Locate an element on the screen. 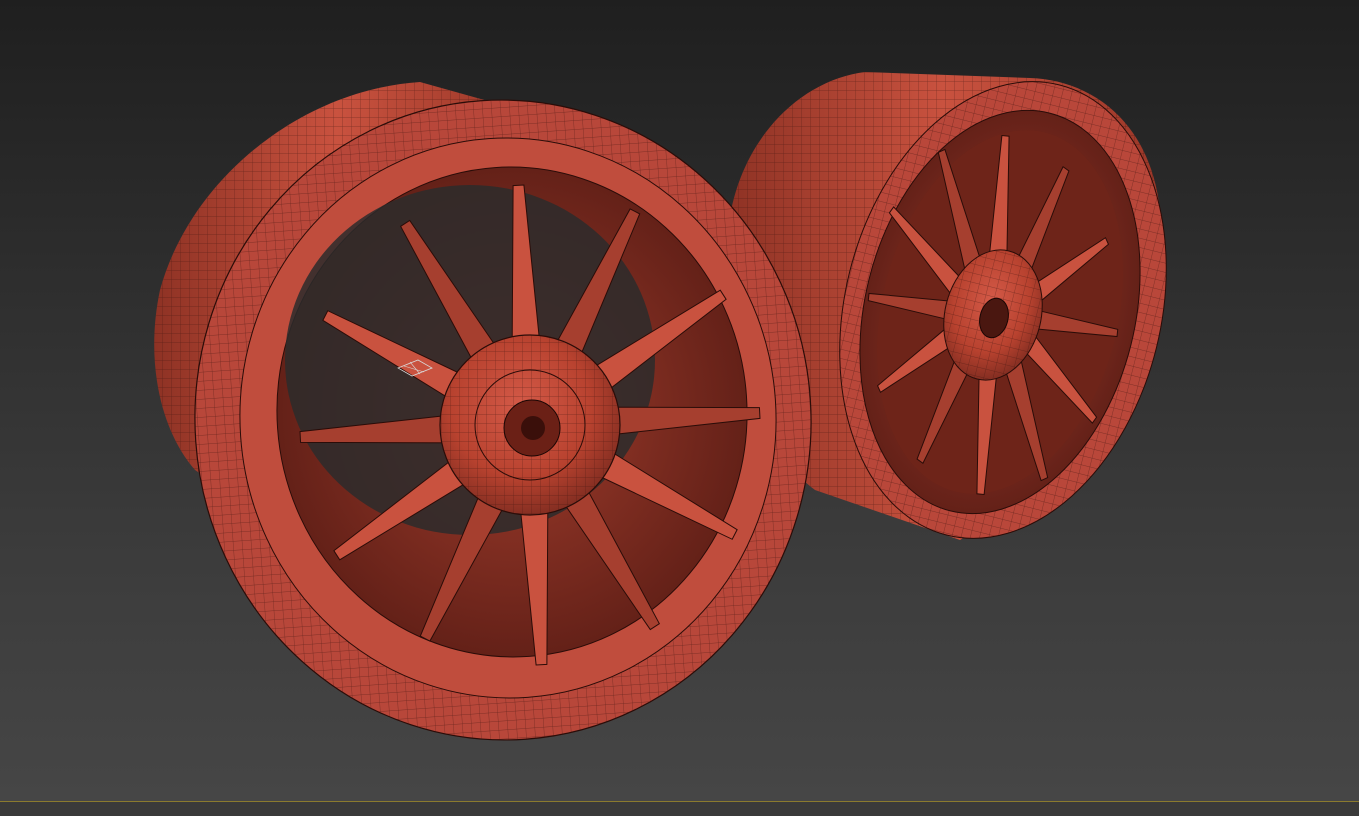 The height and width of the screenshot is (816, 1359). status-bar is located at coordinates (679, 809).